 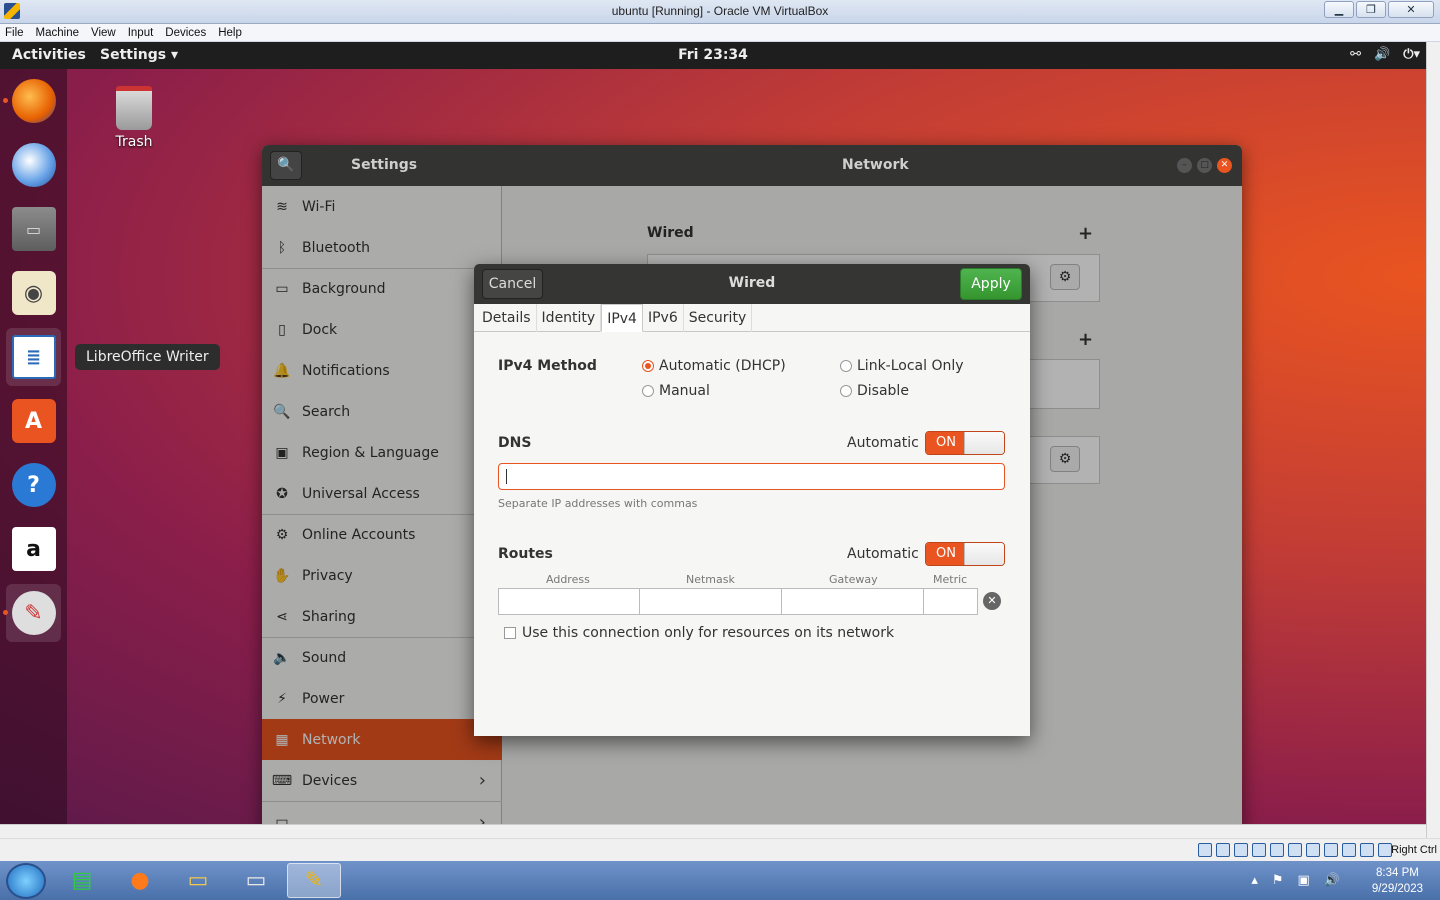 What do you see at coordinates (751, 476) in the screenshot?
I see `dns-input` at bounding box center [751, 476].